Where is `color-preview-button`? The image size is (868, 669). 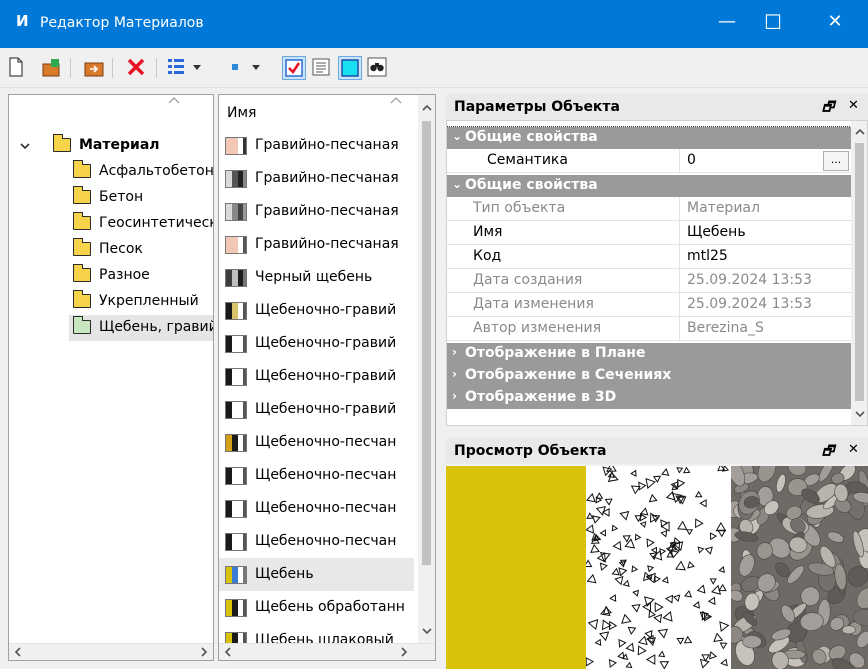 color-preview-button is located at coordinates (350, 68).